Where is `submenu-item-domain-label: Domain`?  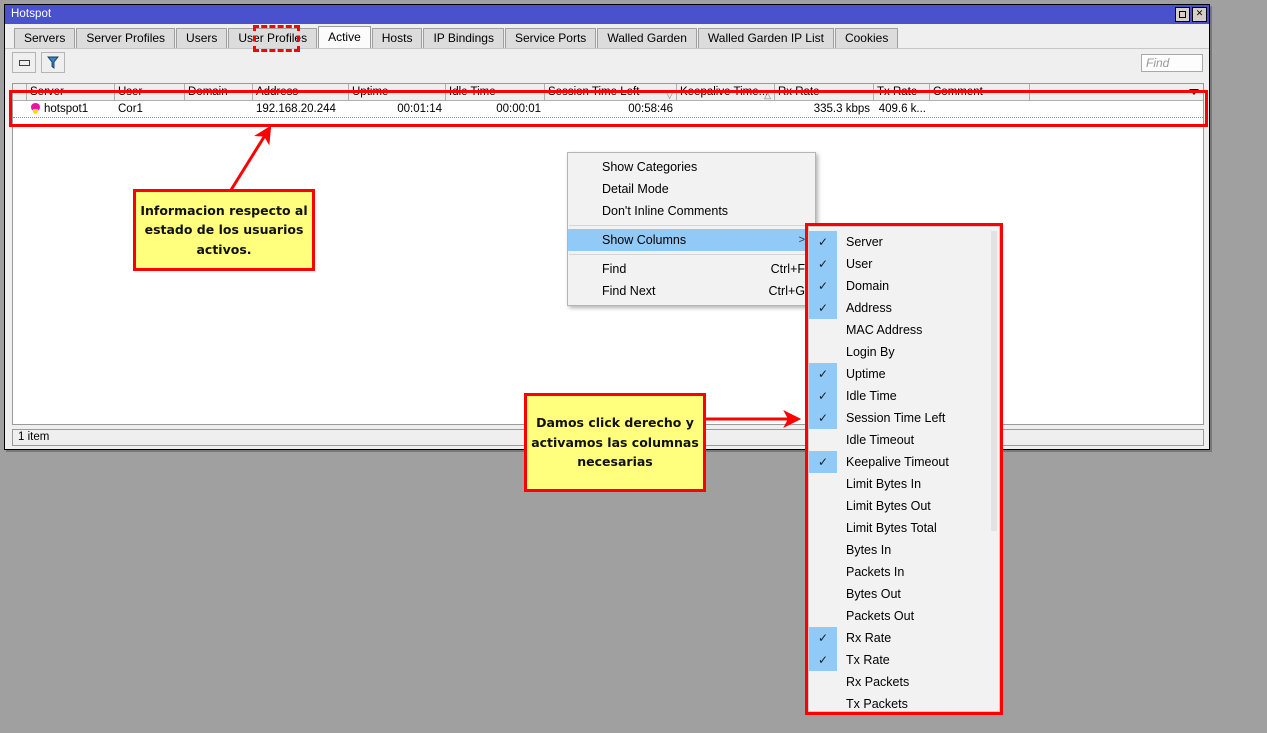
submenu-item-domain-label: Domain is located at coordinates (868, 286).